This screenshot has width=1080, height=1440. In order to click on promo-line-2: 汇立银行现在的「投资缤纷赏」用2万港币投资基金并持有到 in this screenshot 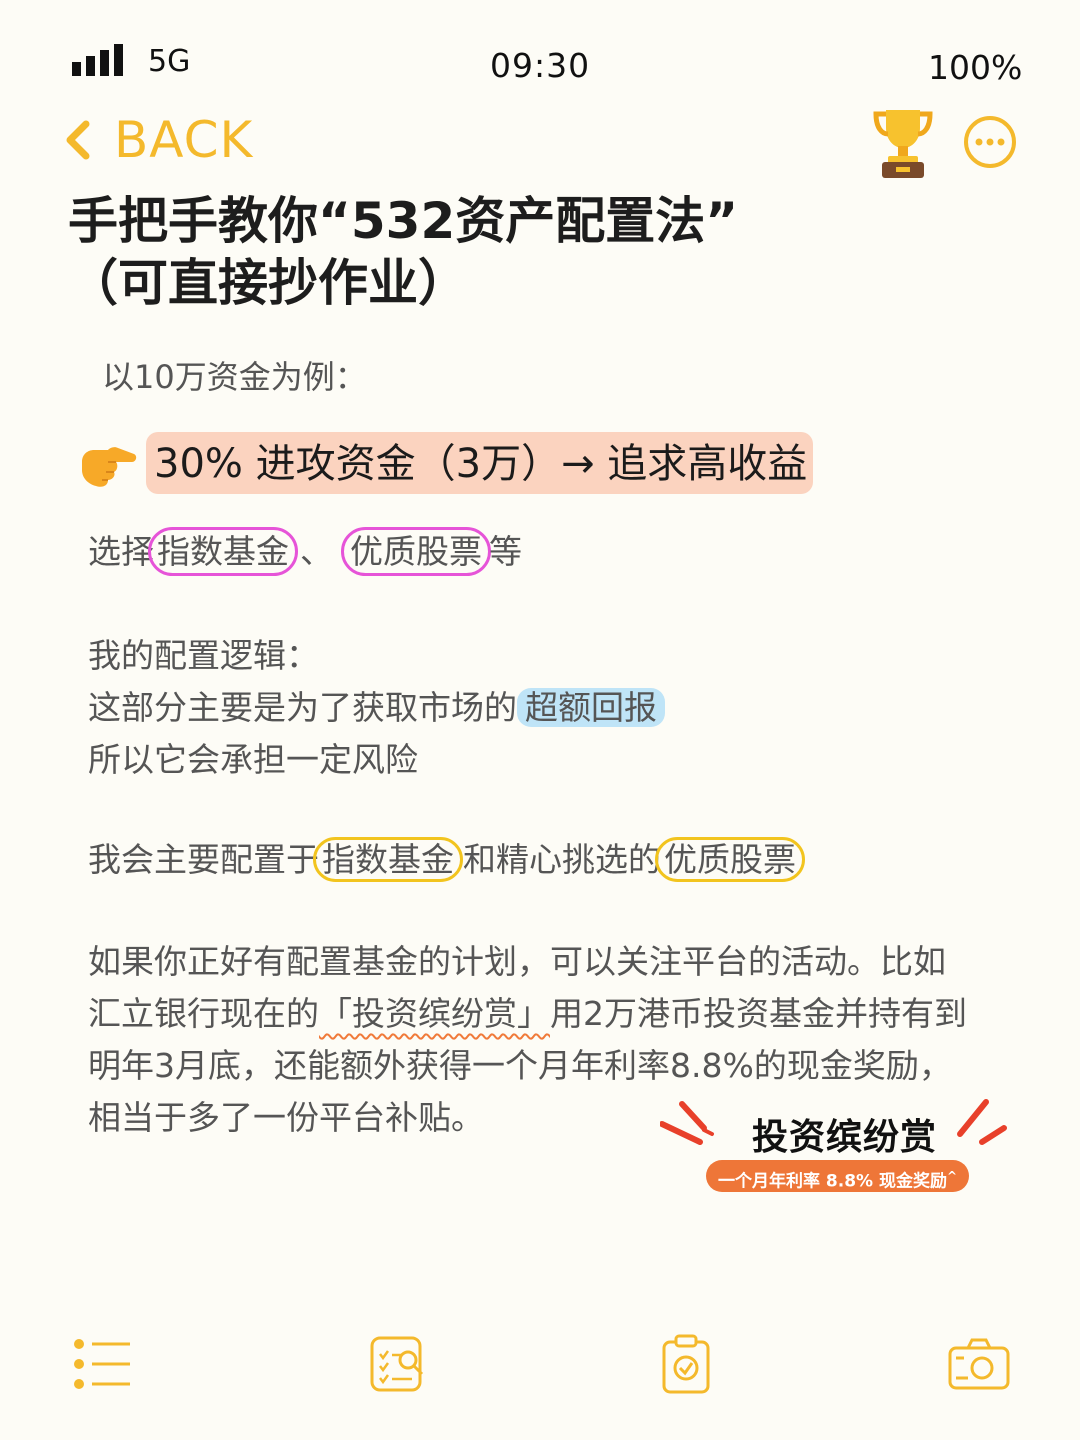, I will do `click(563, 1014)`.